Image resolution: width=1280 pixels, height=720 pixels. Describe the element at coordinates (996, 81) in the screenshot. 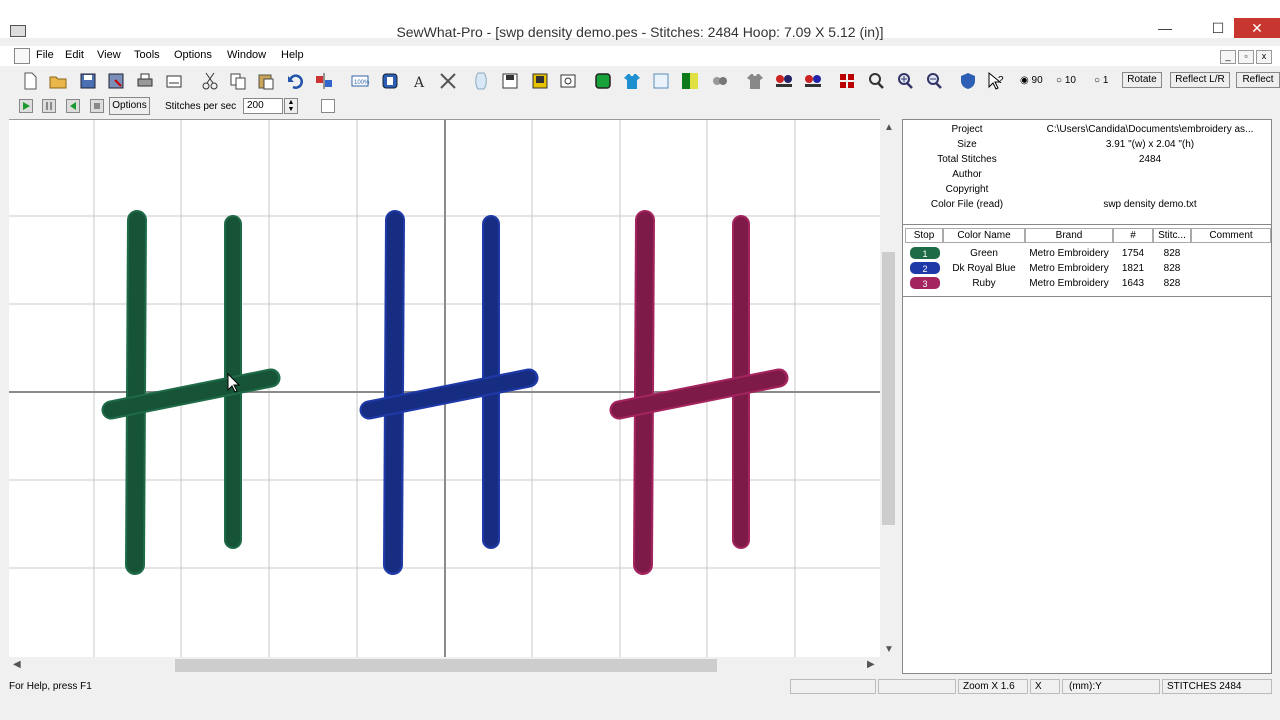

I see `help-pointer-icon: ?` at that location.